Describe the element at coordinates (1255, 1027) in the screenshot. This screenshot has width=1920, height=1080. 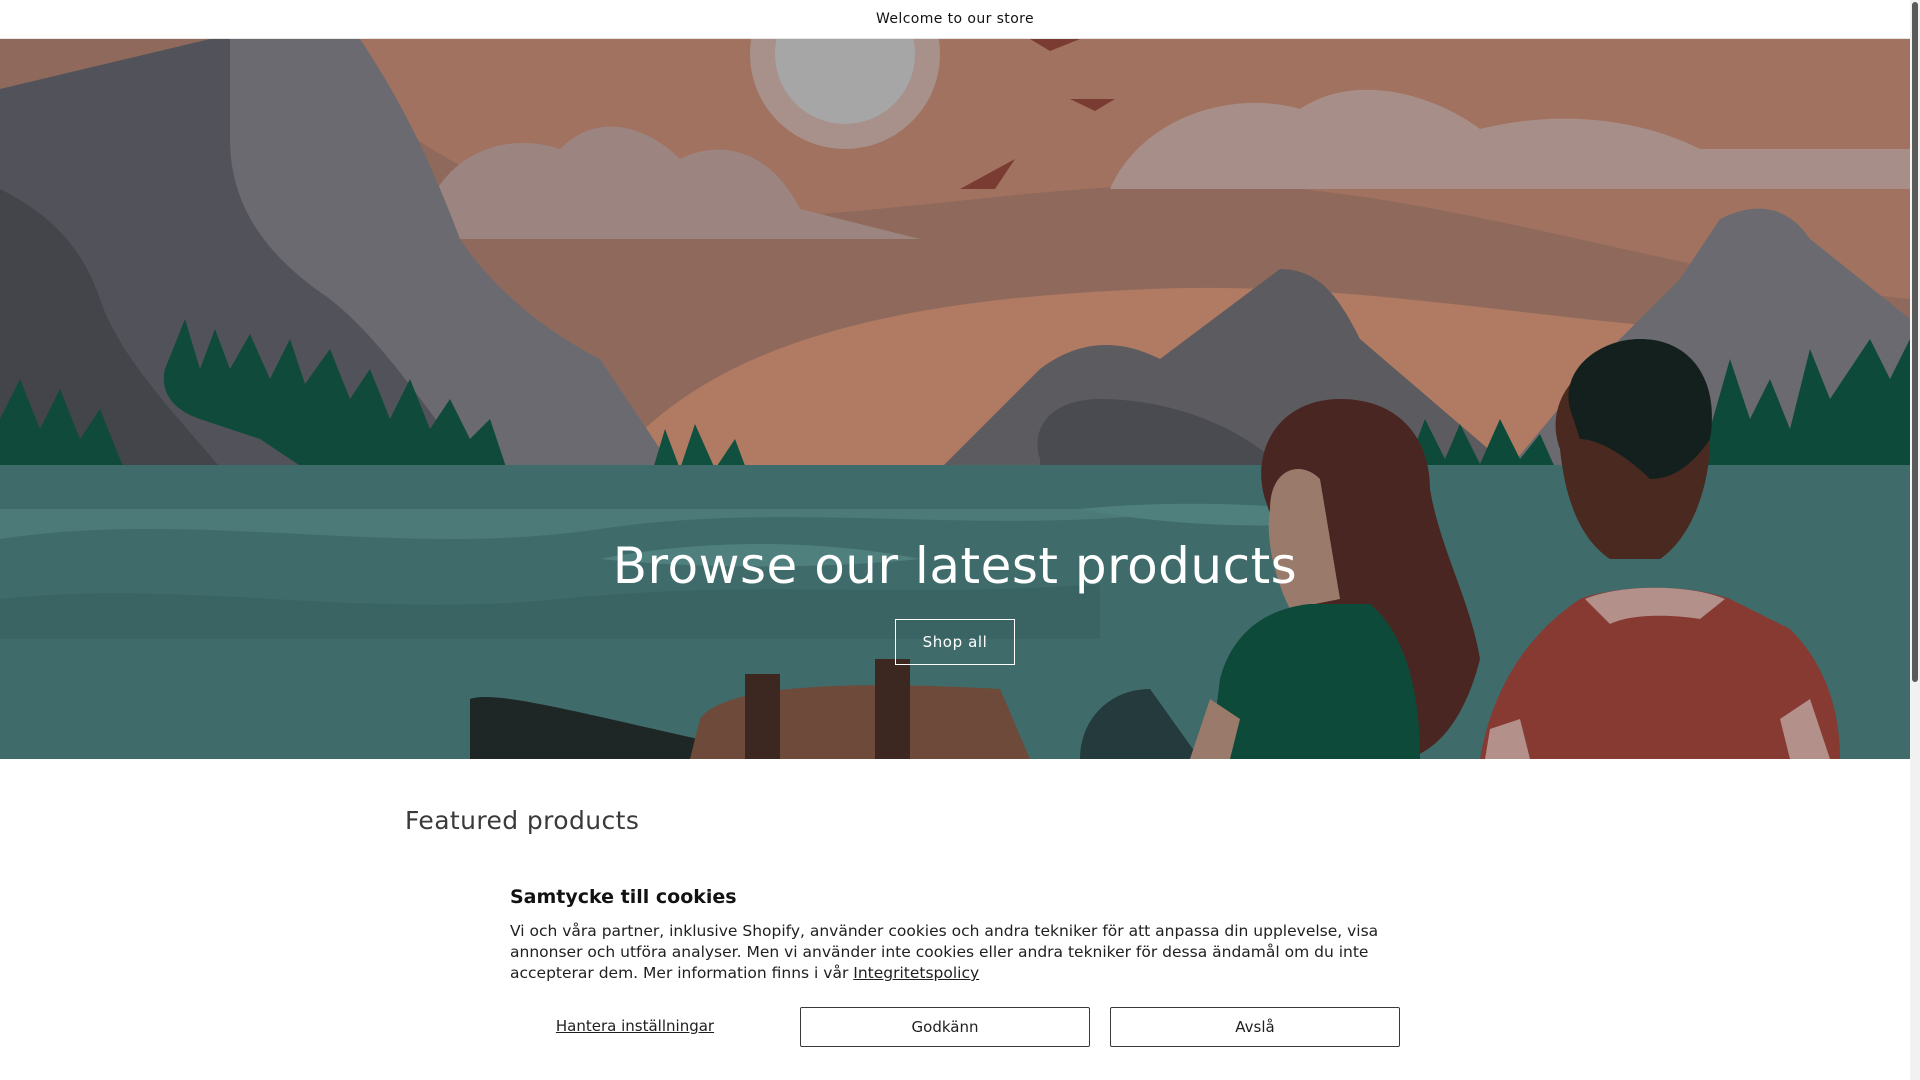
I see `decline-cookies-button: Avslå` at that location.